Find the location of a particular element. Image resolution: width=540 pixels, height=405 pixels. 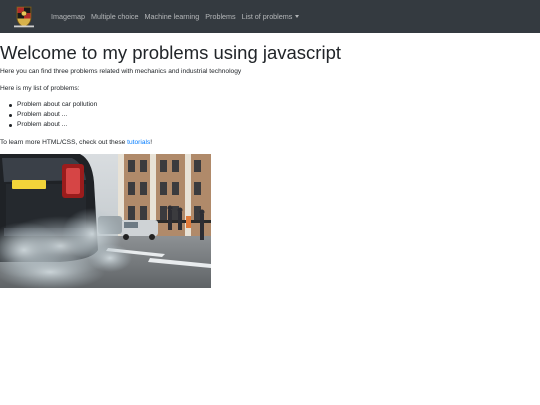

brand-logo is located at coordinates (24, 16).